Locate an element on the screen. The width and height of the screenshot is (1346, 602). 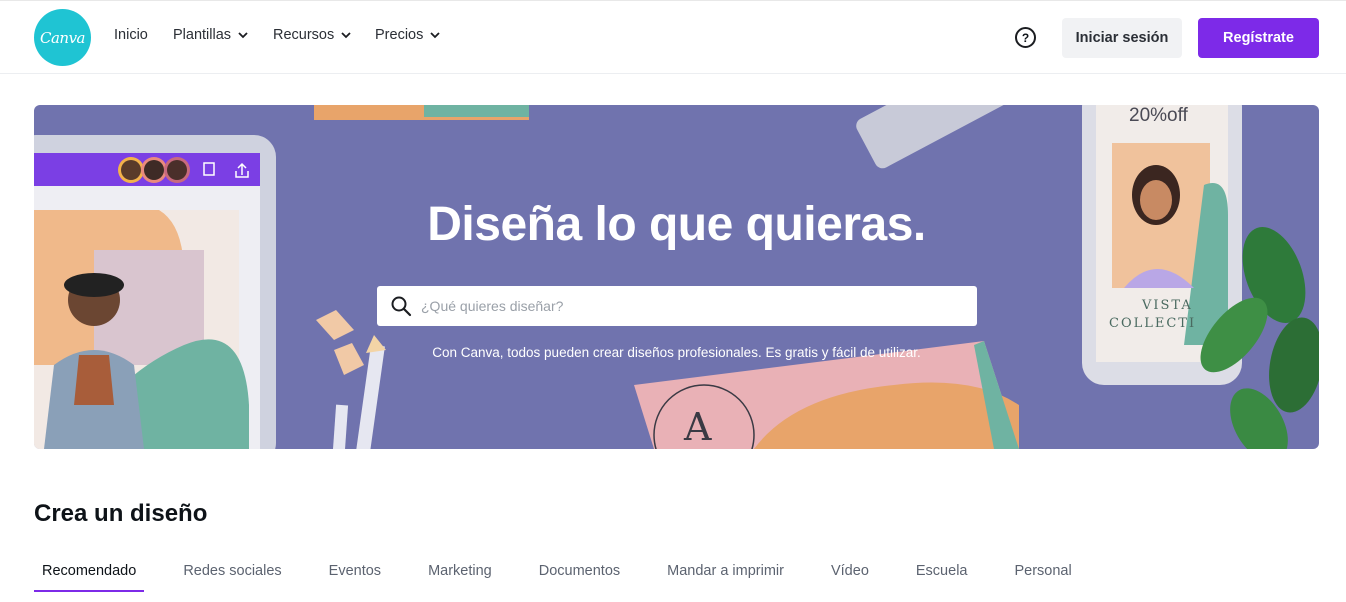
tab-video: Vídeo is located at coordinates (850, 575).